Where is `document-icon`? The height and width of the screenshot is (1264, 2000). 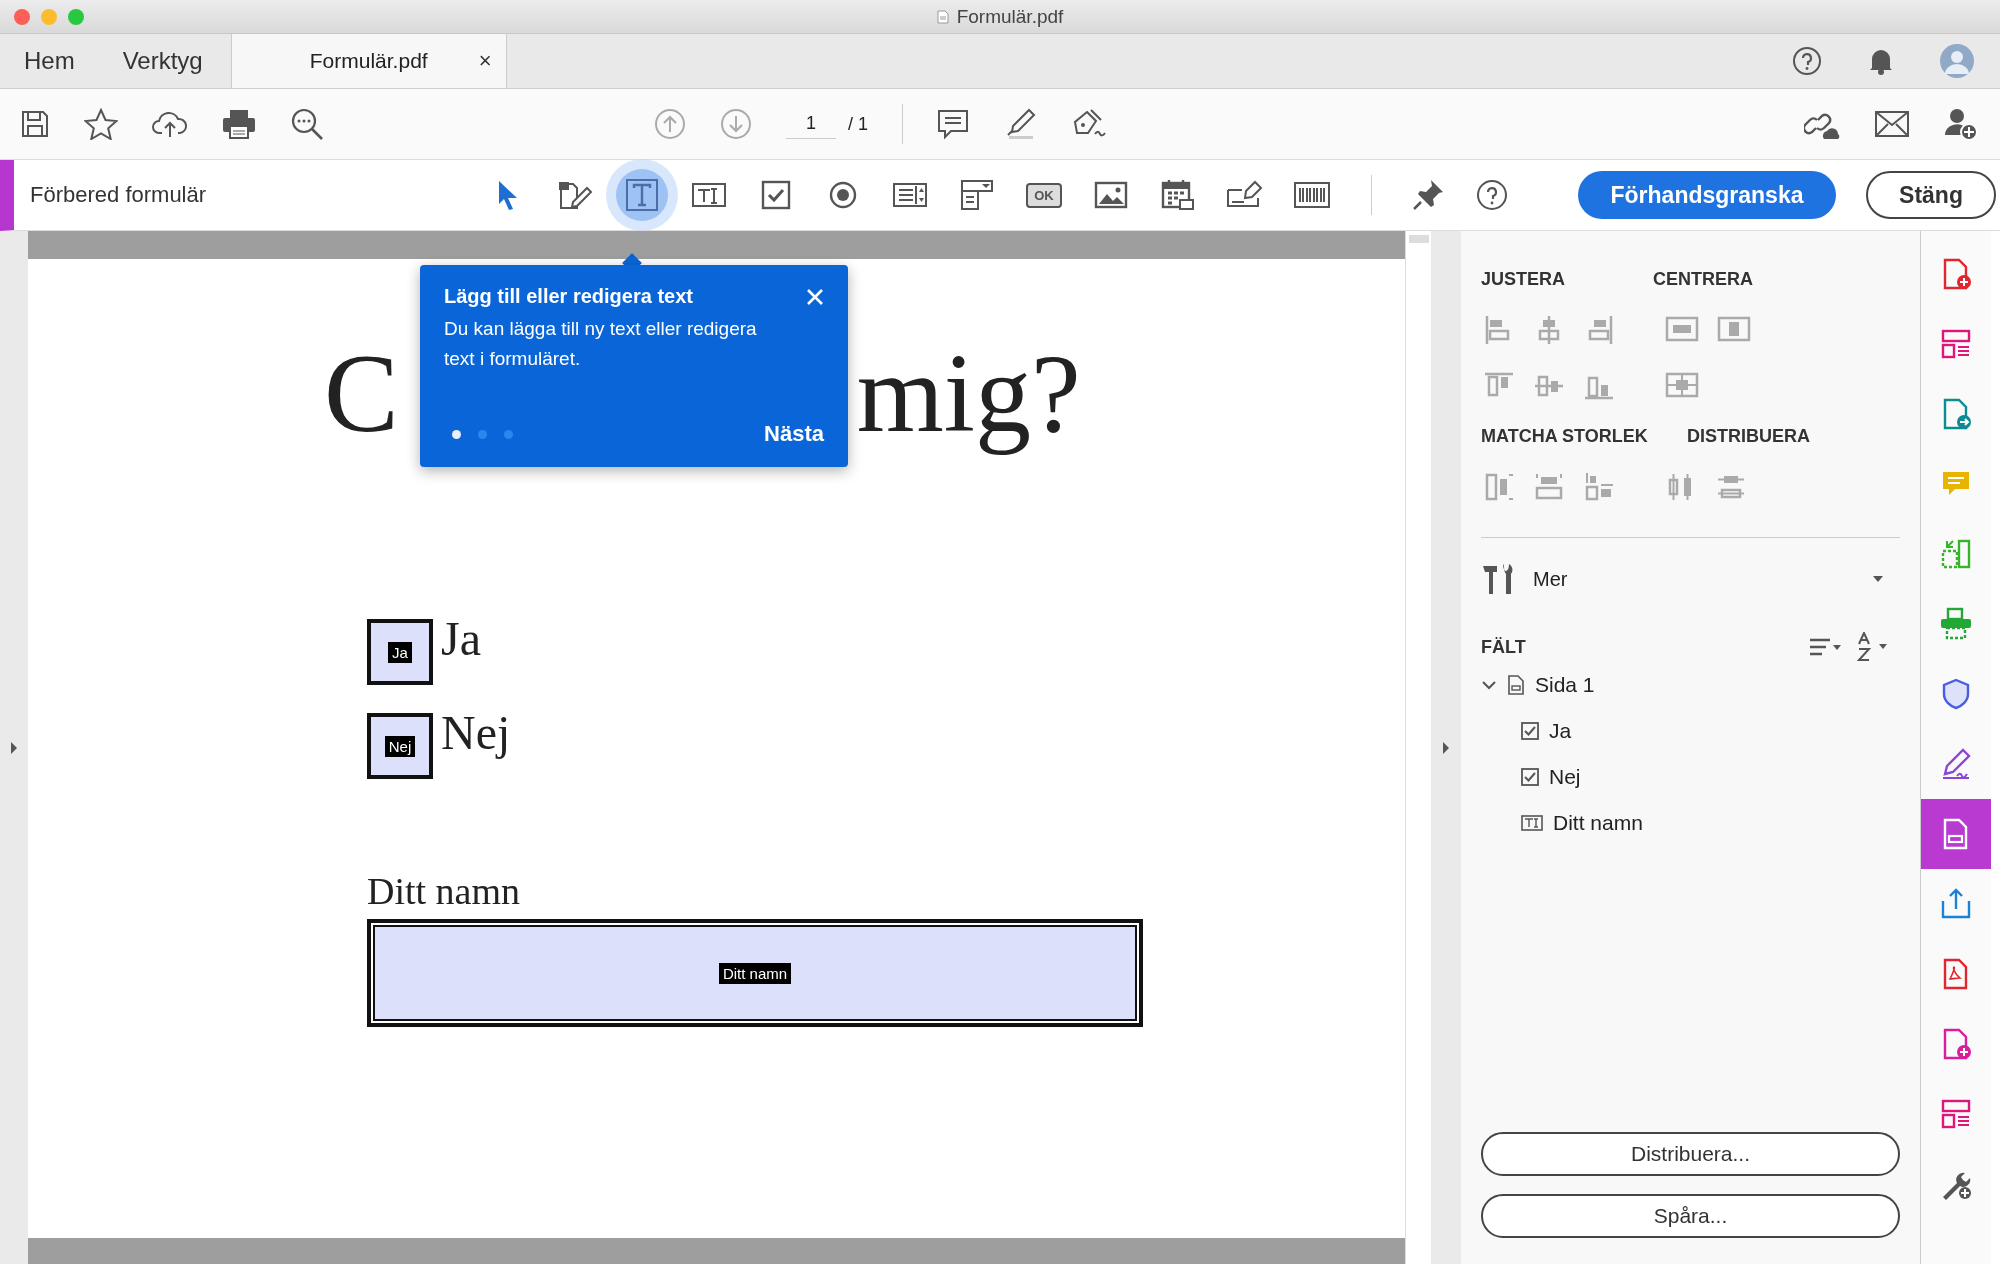
document-icon is located at coordinates (942, 16).